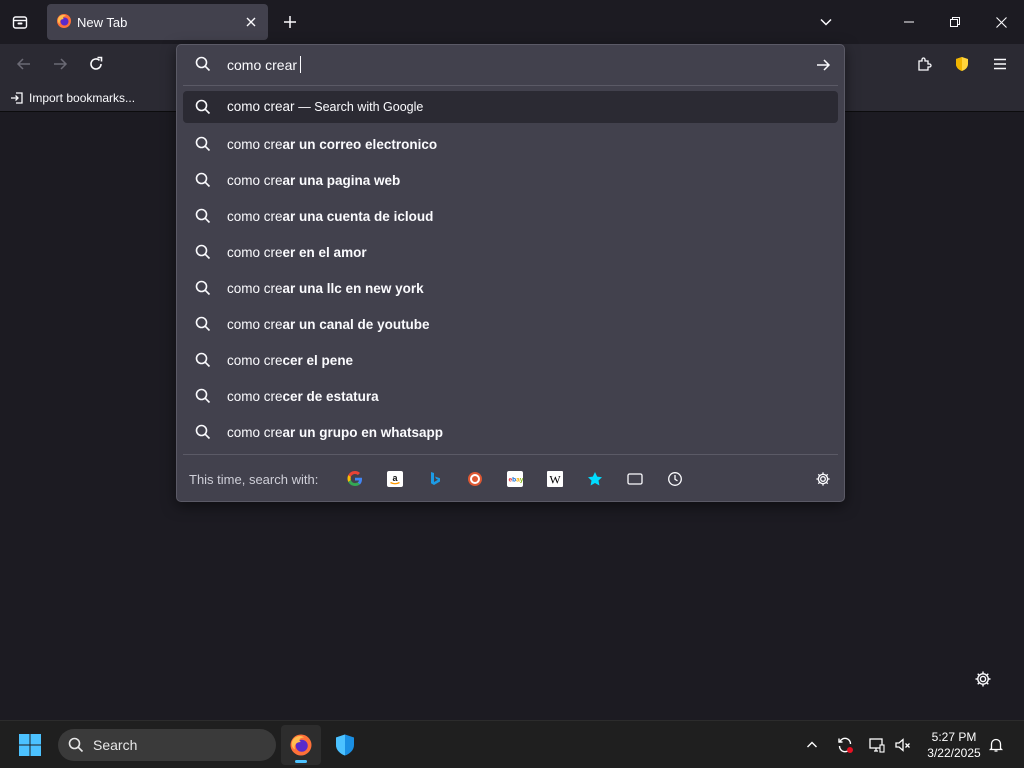 The width and height of the screenshot is (1024, 768). I want to click on suggestion-completion: ar un canal de youtube, so click(356, 324).